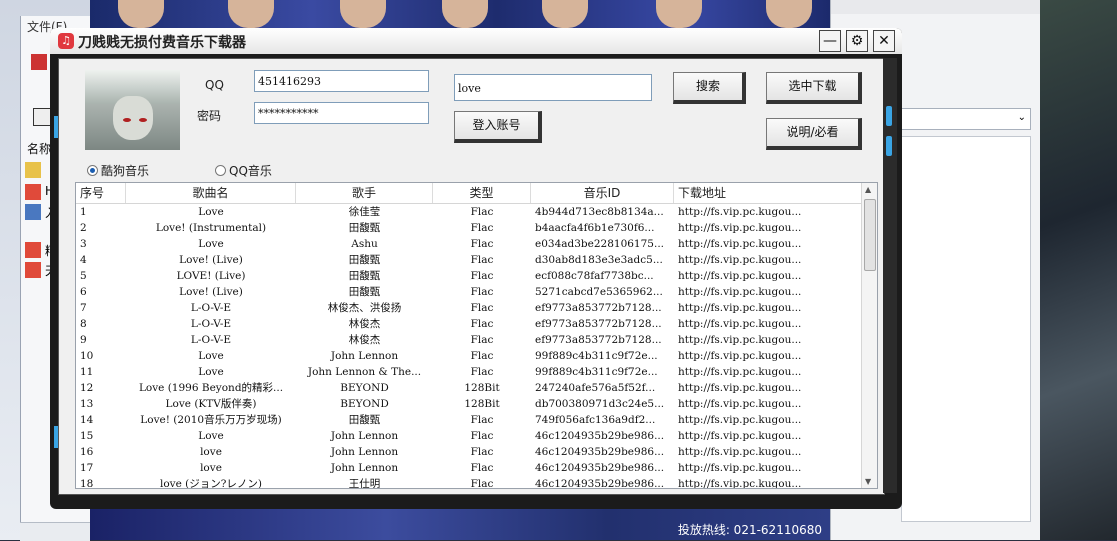 This screenshot has width=1117, height=541. What do you see at coordinates (869, 335) in the screenshot?
I see `table-scrollbar: ▲ ▼` at bounding box center [869, 335].